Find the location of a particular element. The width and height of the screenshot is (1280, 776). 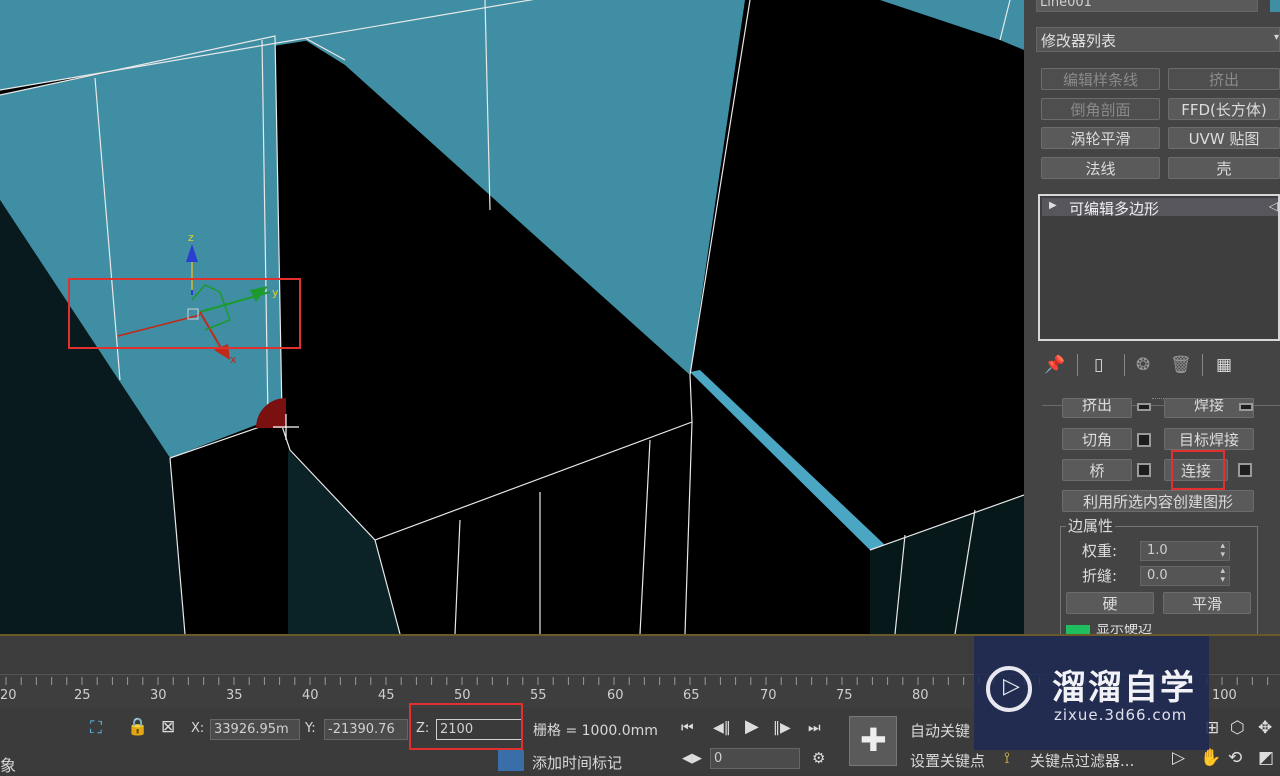

set-key-button: 设置关键点 is located at coordinates (947, 760).